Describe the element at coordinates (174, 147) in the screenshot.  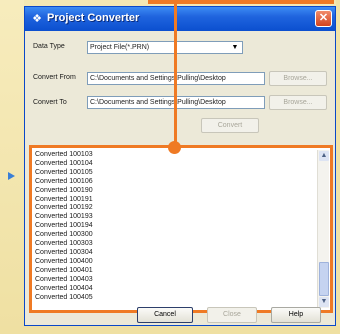
I see `callout-dot` at that location.